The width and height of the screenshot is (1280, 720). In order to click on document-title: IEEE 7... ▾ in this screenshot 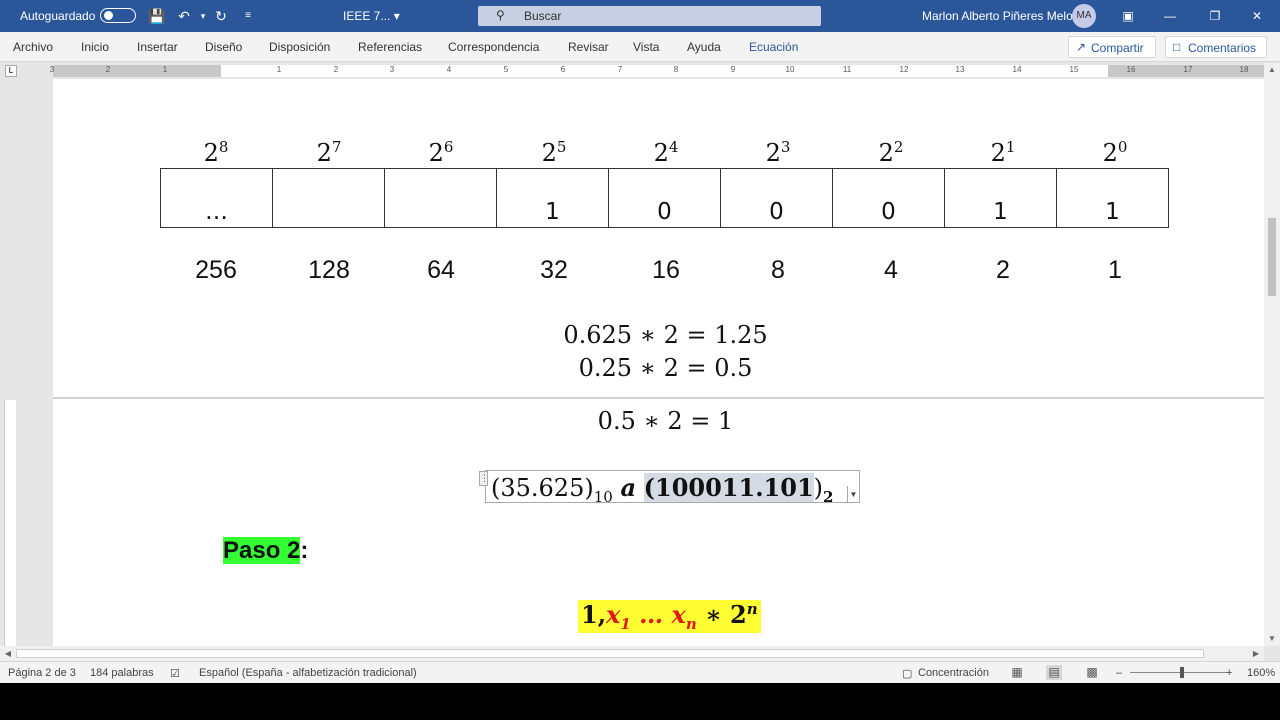, I will do `click(371, 16)`.